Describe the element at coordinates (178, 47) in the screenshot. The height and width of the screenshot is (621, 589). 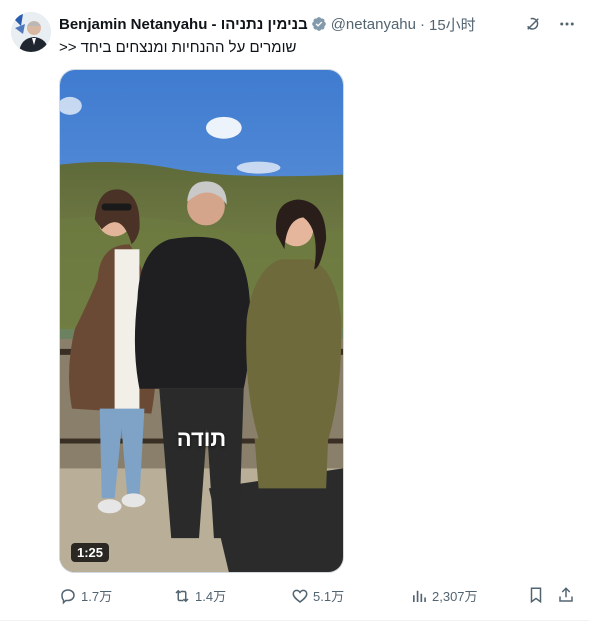
I see `tweet-text: שומרים על ההנחיות ומנצחים ביחד <<` at that location.